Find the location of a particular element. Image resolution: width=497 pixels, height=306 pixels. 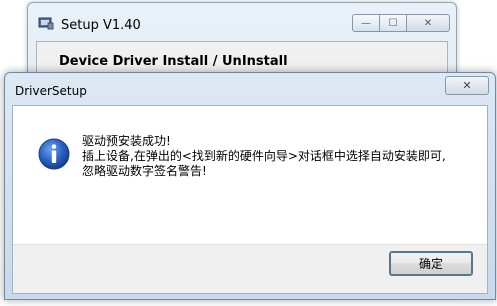

minimize-button: — is located at coordinates (366, 23).